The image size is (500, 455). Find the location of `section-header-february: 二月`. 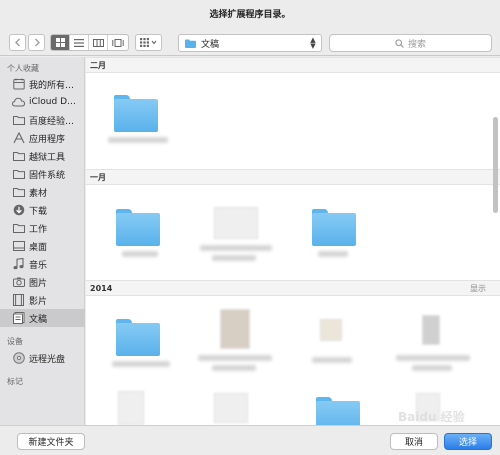

section-header-february: 二月 is located at coordinates (293, 65).